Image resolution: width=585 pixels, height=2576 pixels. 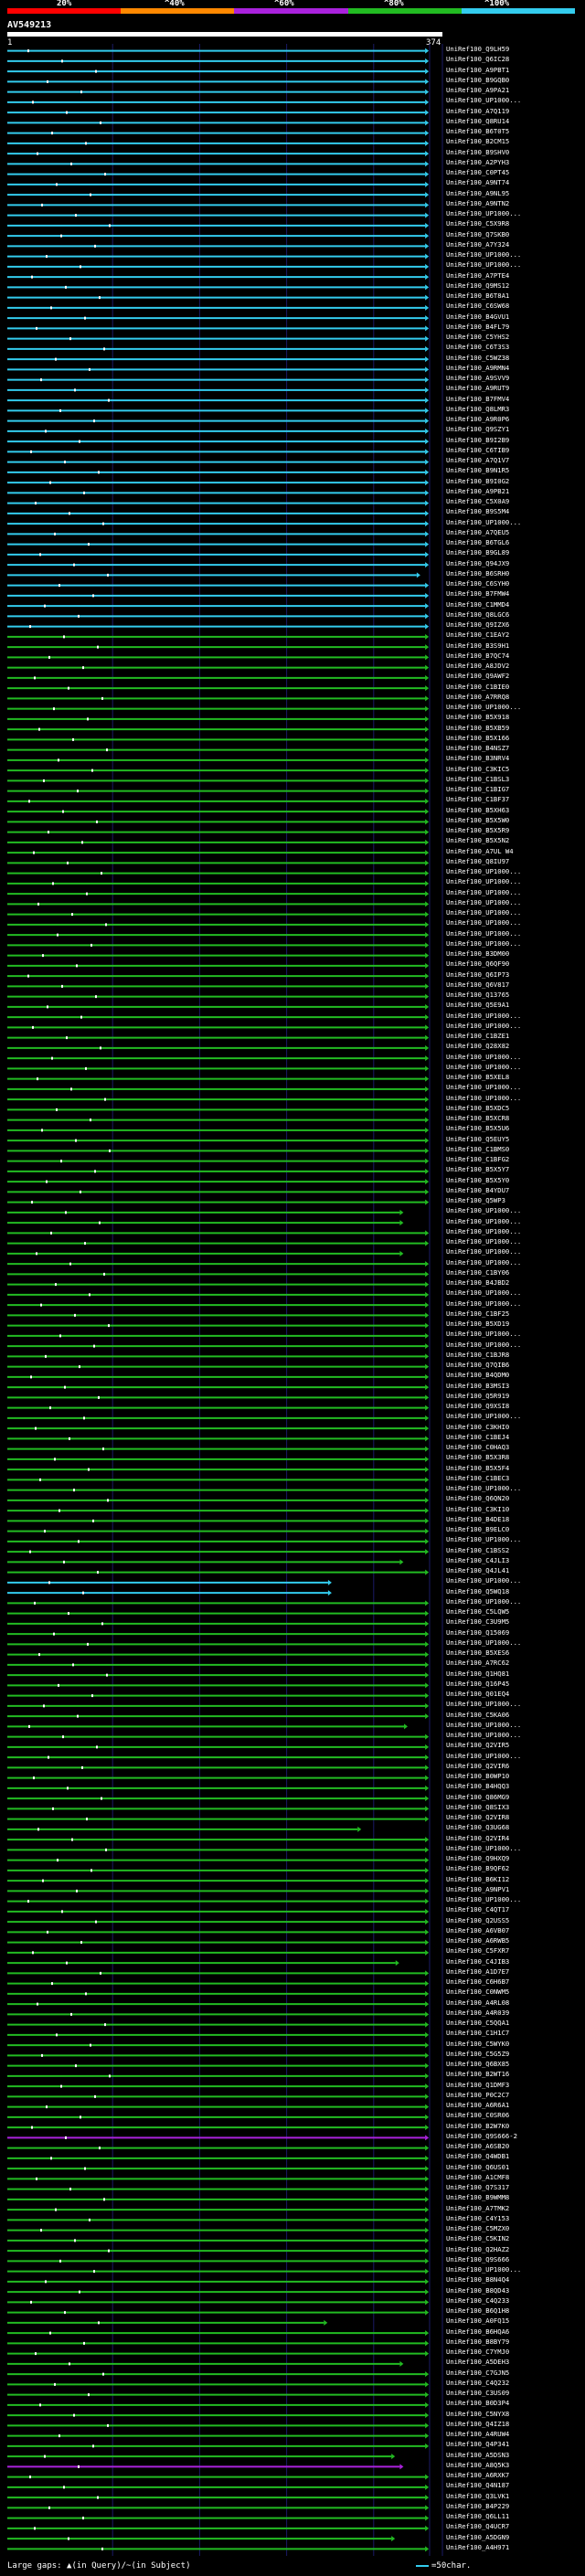 What do you see at coordinates (515, 2238) in the screenshot?
I see `hit-label: UniRef100_C5KIN2` at bounding box center [515, 2238].